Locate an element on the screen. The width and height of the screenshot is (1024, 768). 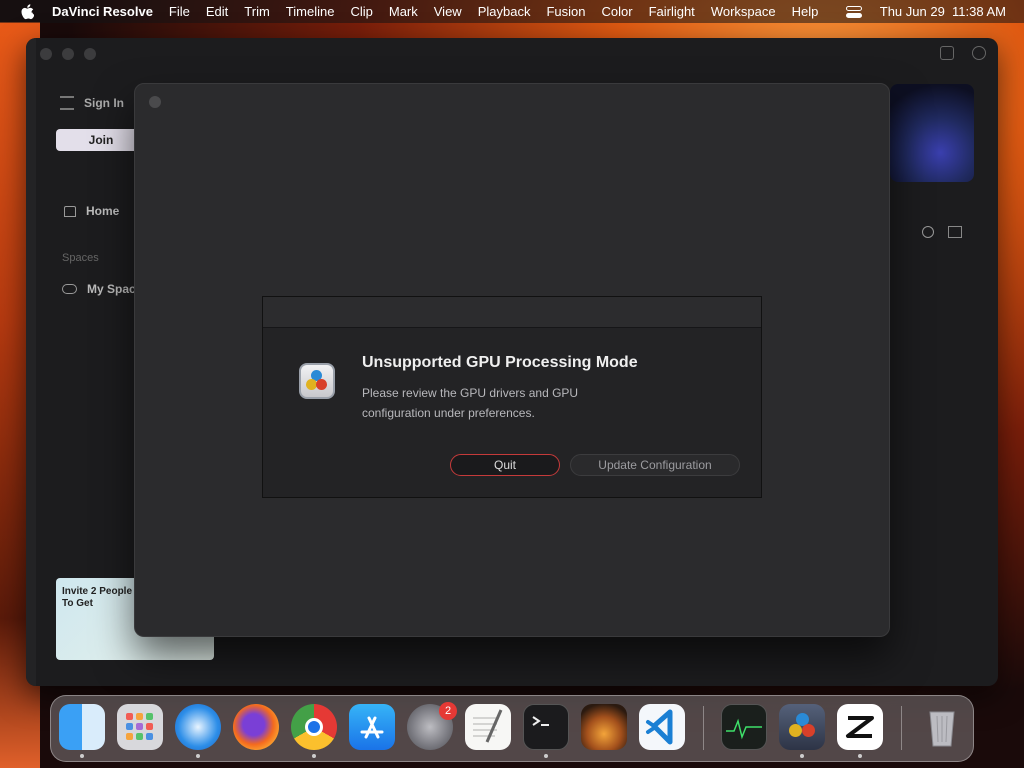
quit-button: Quit is located at coordinates (505, 465).